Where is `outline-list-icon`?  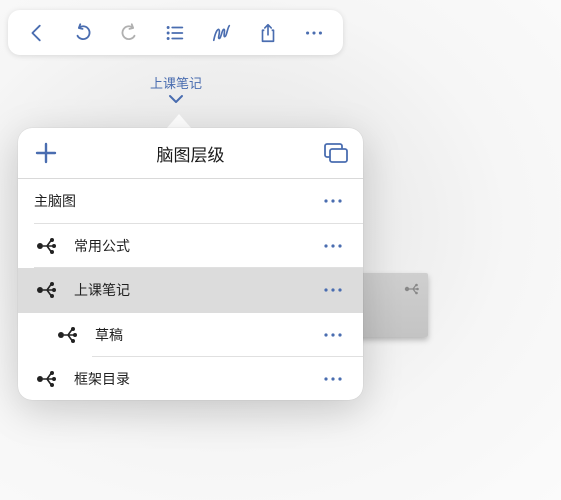 outline-list-icon is located at coordinates (175, 32).